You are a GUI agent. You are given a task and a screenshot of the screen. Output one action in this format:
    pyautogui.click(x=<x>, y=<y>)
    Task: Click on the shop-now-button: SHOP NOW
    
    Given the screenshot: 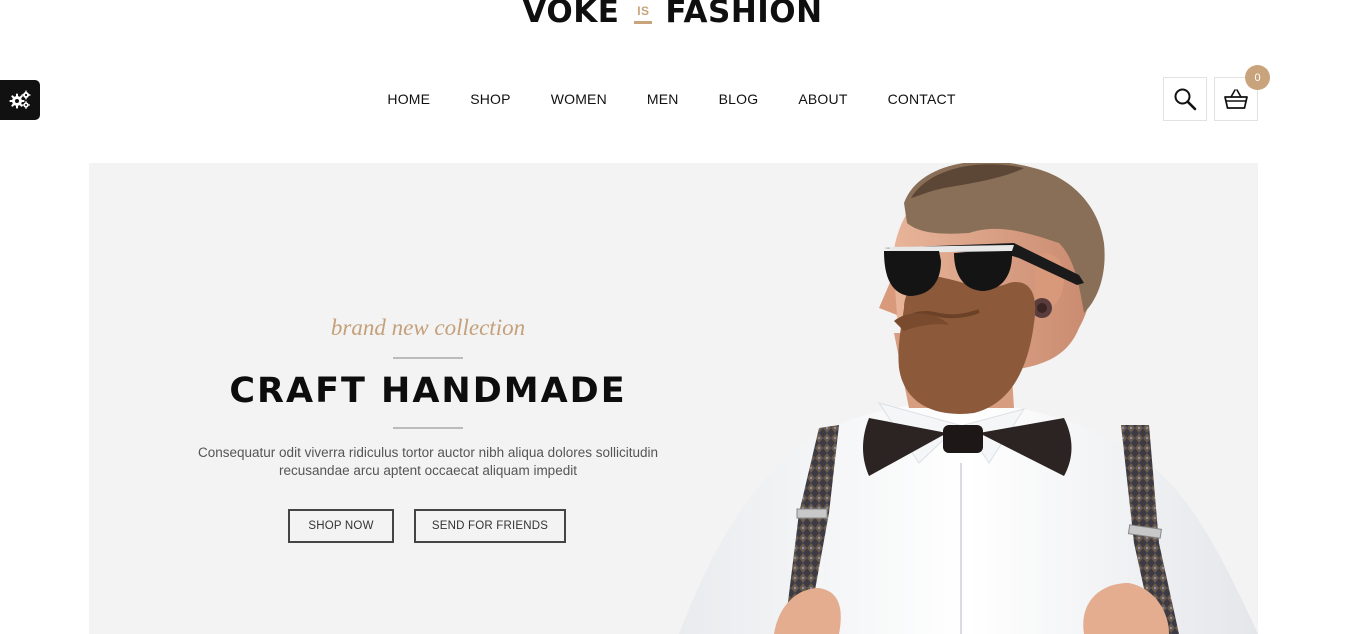 What is the action you would take?
    pyautogui.click(x=341, y=526)
    